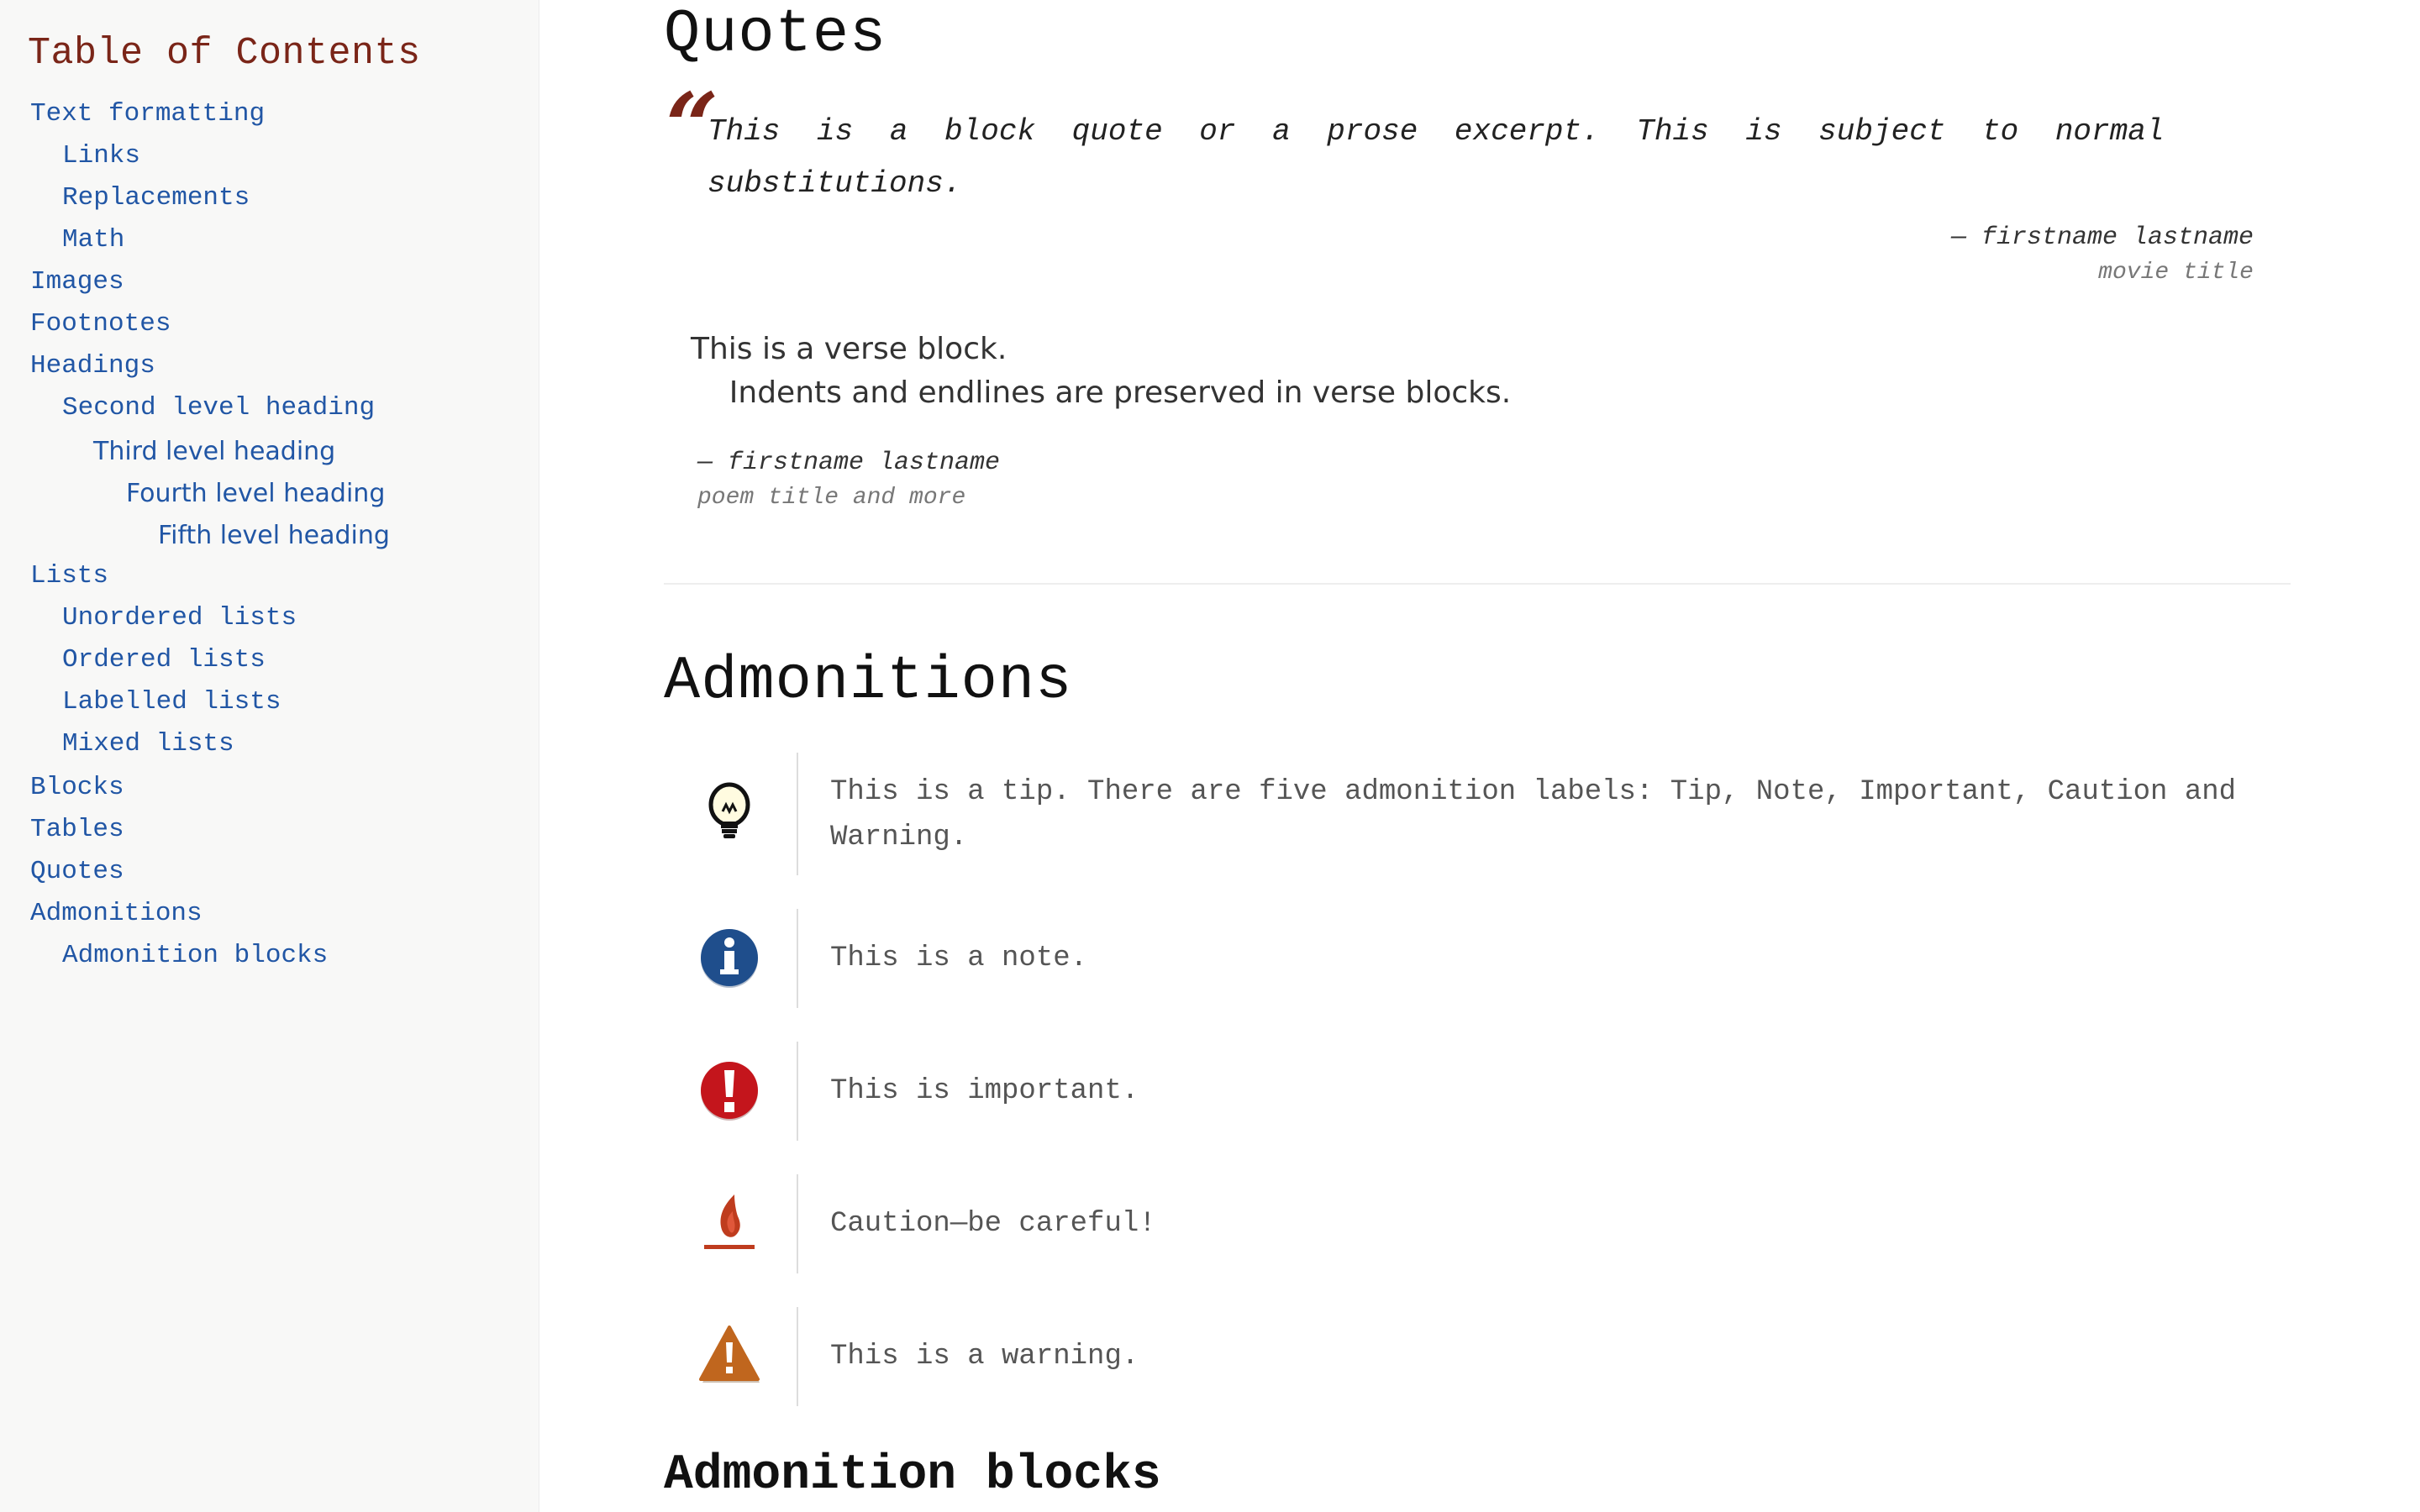 The image size is (2420, 1512). Describe the element at coordinates (92, 366) in the screenshot. I see `toc-link-headings: Headings` at that location.